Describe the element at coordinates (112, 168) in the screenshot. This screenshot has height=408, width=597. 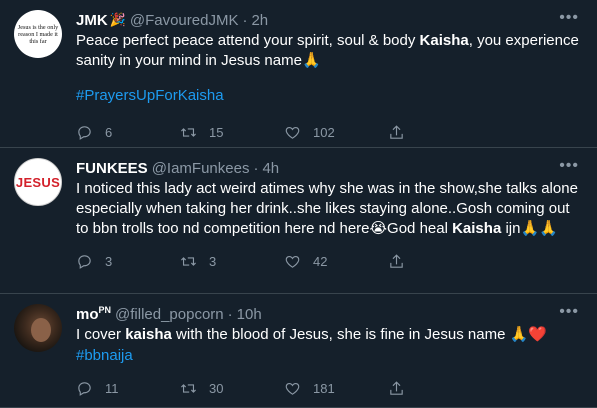
I see `display-name: FUNKEES` at that location.